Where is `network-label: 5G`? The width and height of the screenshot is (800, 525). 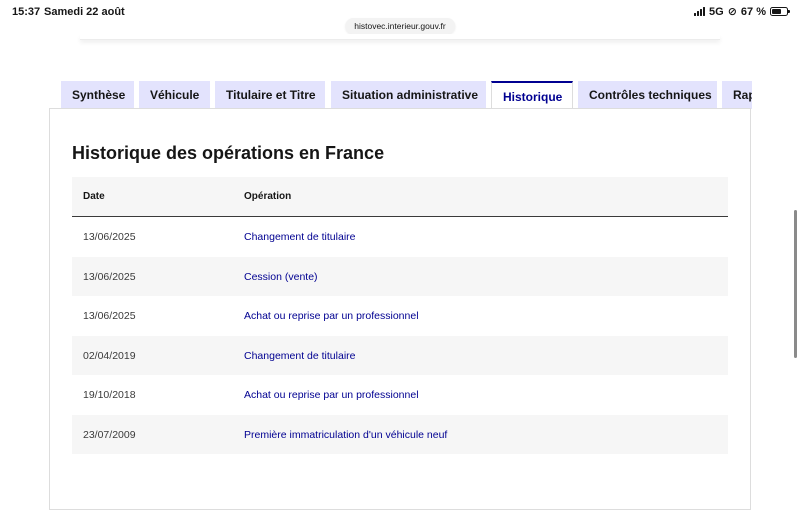 network-label: 5G is located at coordinates (716, 11).